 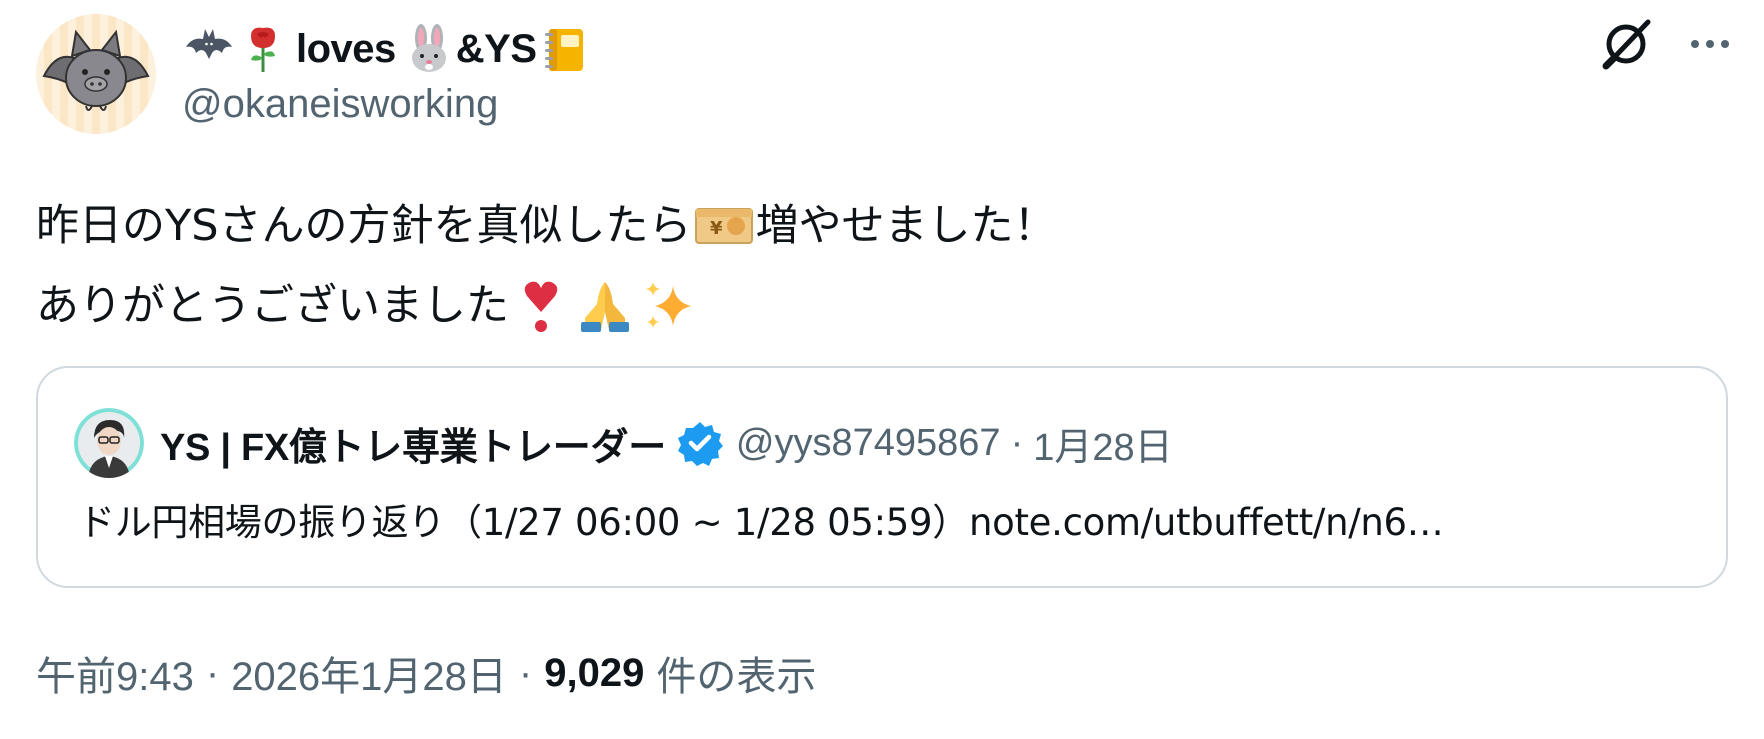 I want to click on yen-banknote-icon: ¥, so click(x=724, y=226).